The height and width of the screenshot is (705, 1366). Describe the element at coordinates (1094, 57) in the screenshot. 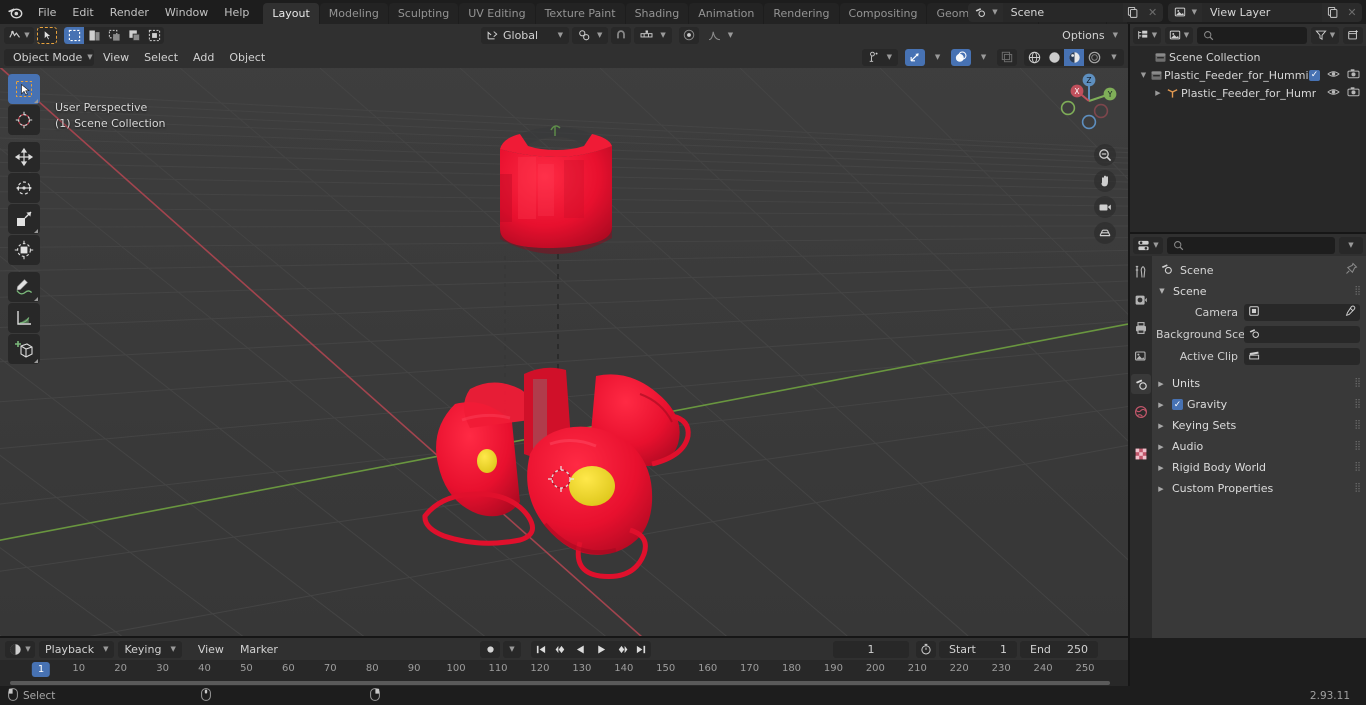

I see `shading-rendered-button` at that location.